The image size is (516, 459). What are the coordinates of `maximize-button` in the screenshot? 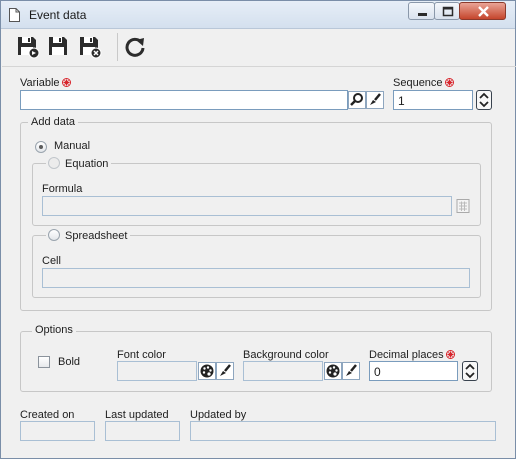 It's located at (447, 11).